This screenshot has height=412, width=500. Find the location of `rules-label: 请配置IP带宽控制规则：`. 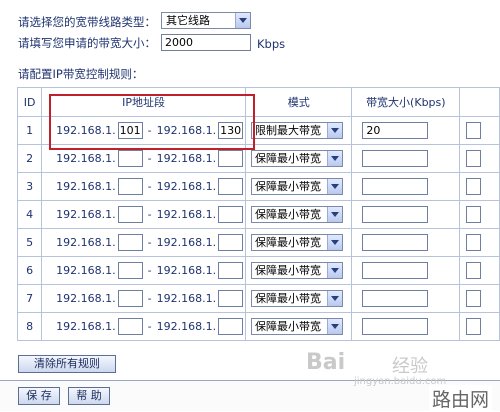

rules-label: 请配置IP带宽控制规则： is located at coordinates (81, 74).